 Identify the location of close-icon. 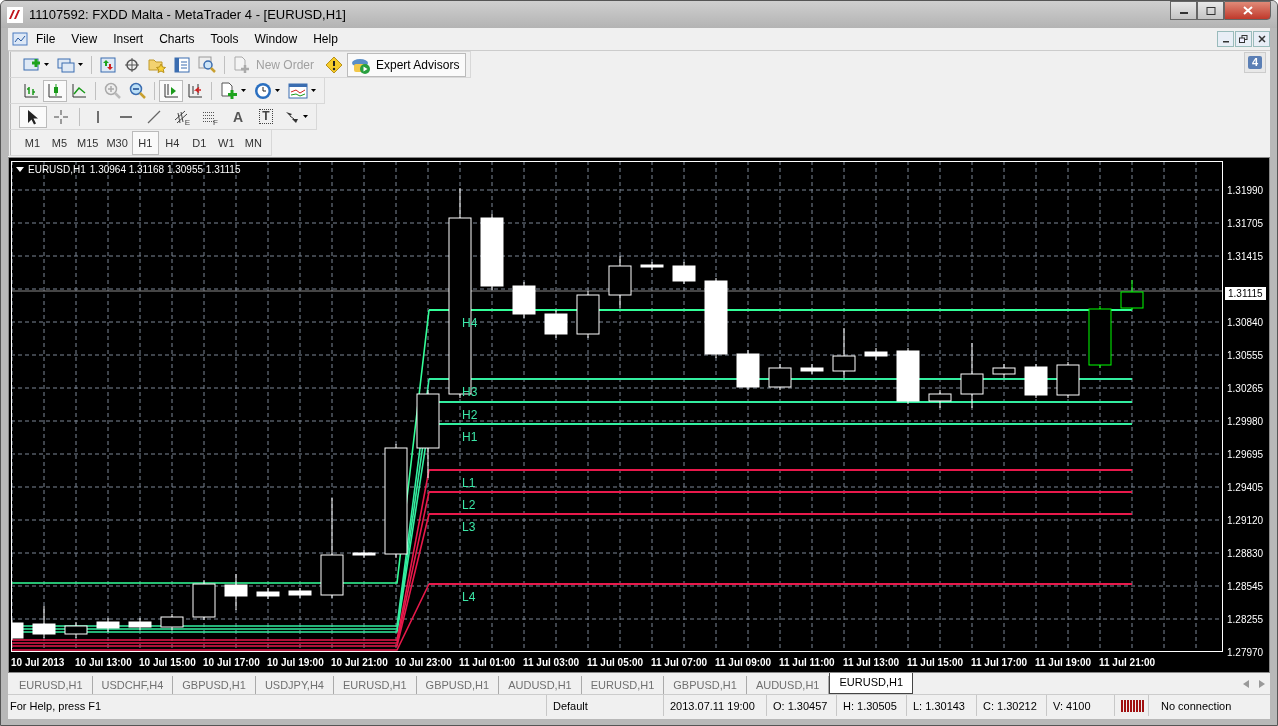
(1247, 10).